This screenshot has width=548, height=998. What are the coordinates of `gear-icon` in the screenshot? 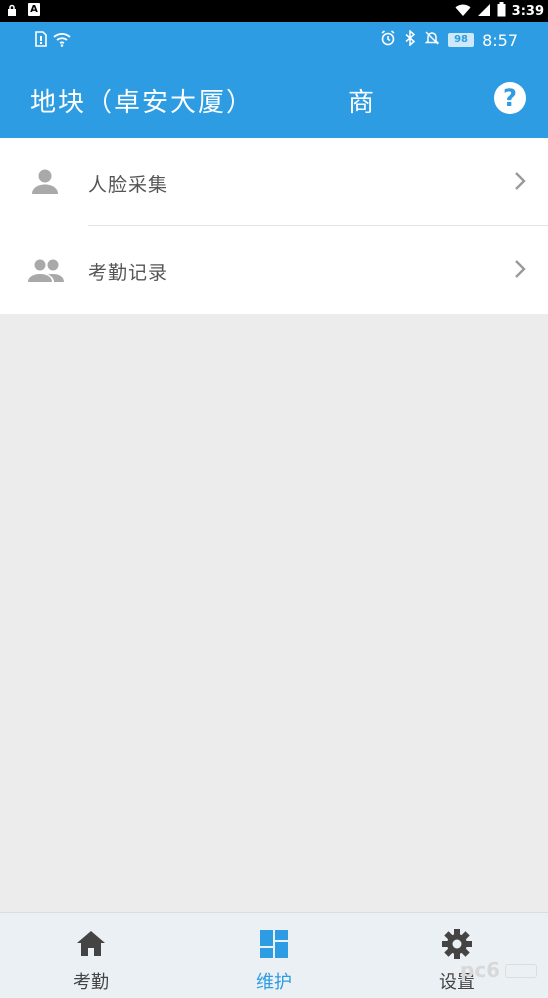 It's located at (457, 944).